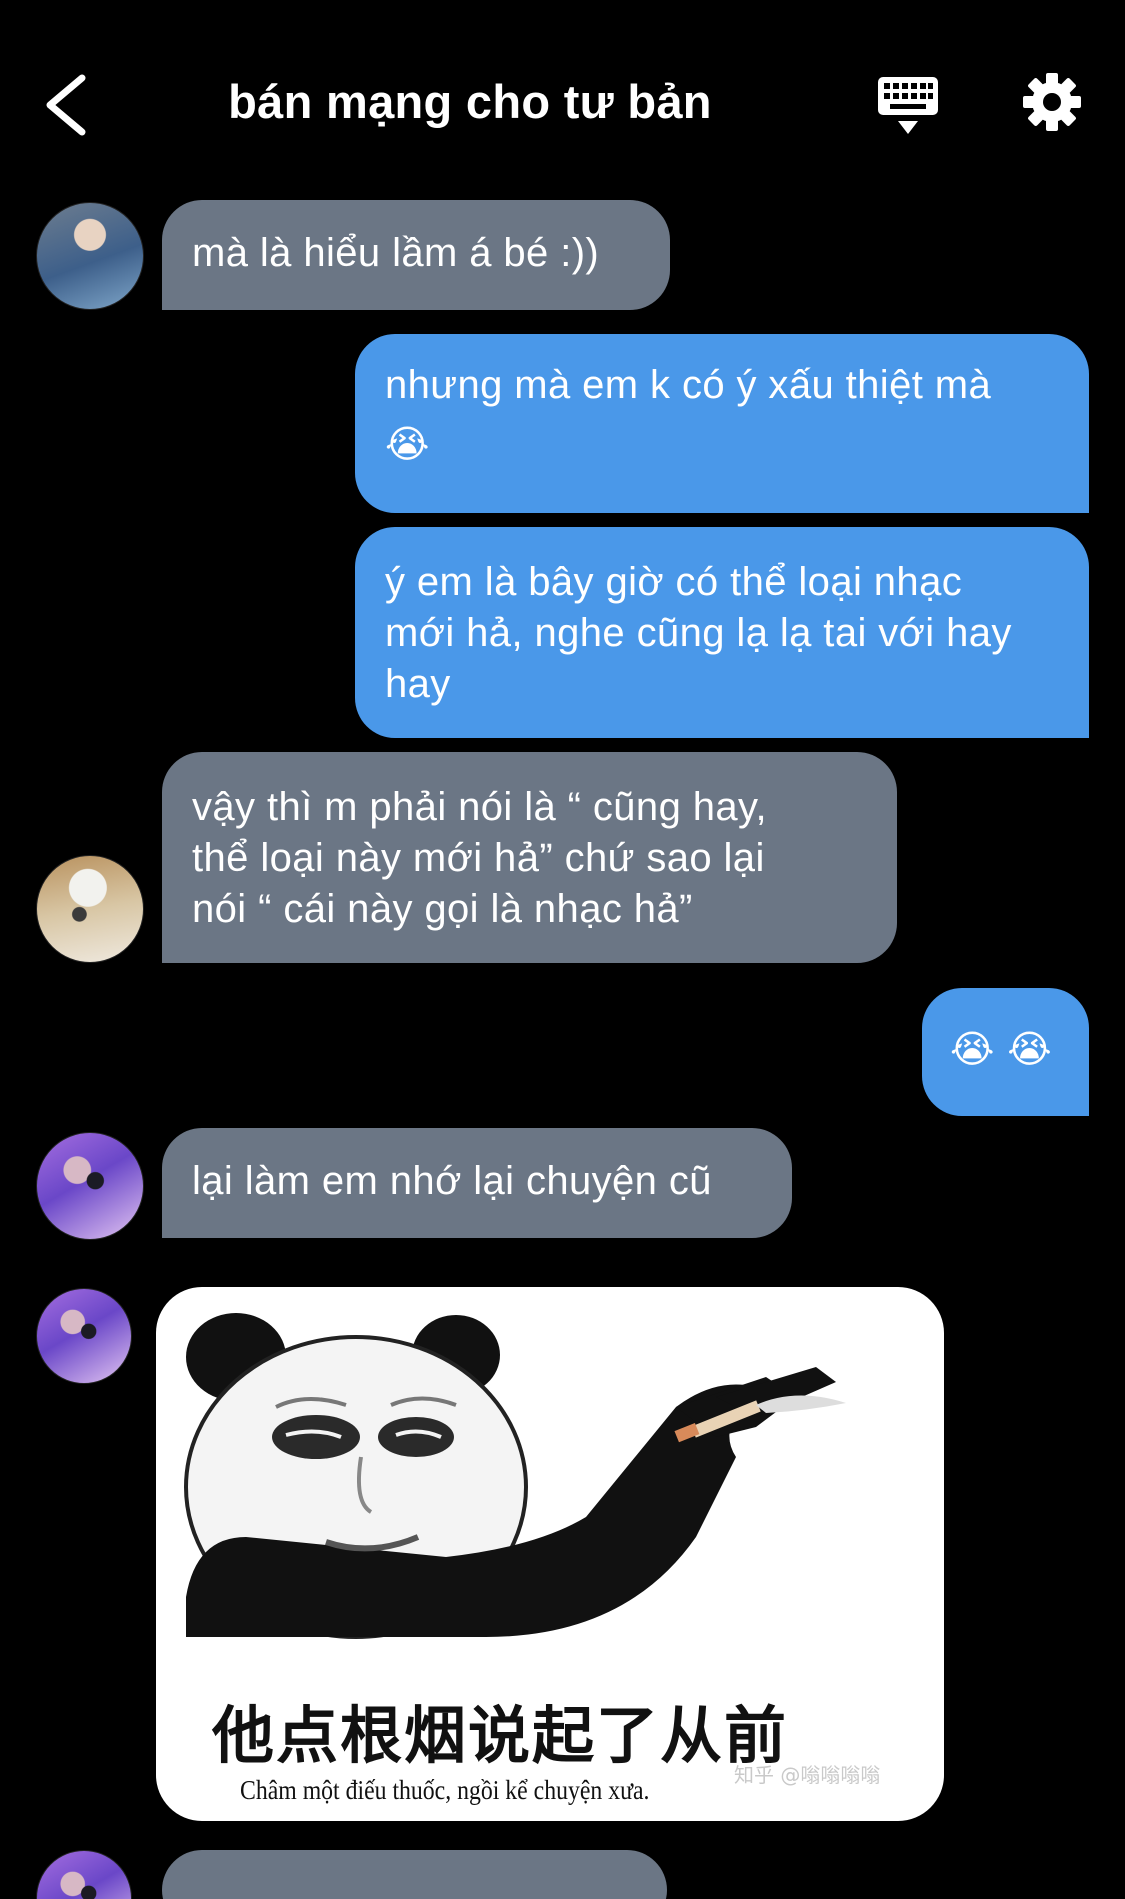 The width and height of the screenshot is (1125, 1899). I want to click on message-line: ý em là bây giờ có thể loại nhạc, so click(674, 582).